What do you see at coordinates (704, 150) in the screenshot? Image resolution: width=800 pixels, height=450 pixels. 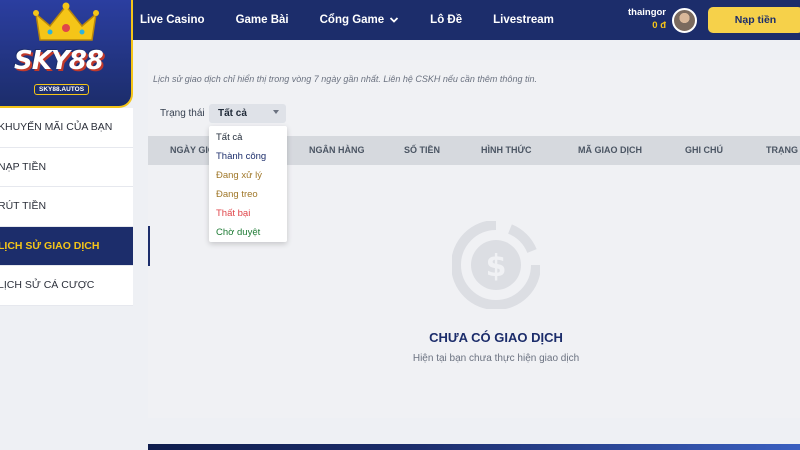 I see `column-header-note: GHI CHÚ` at bounding box center [704, 150].